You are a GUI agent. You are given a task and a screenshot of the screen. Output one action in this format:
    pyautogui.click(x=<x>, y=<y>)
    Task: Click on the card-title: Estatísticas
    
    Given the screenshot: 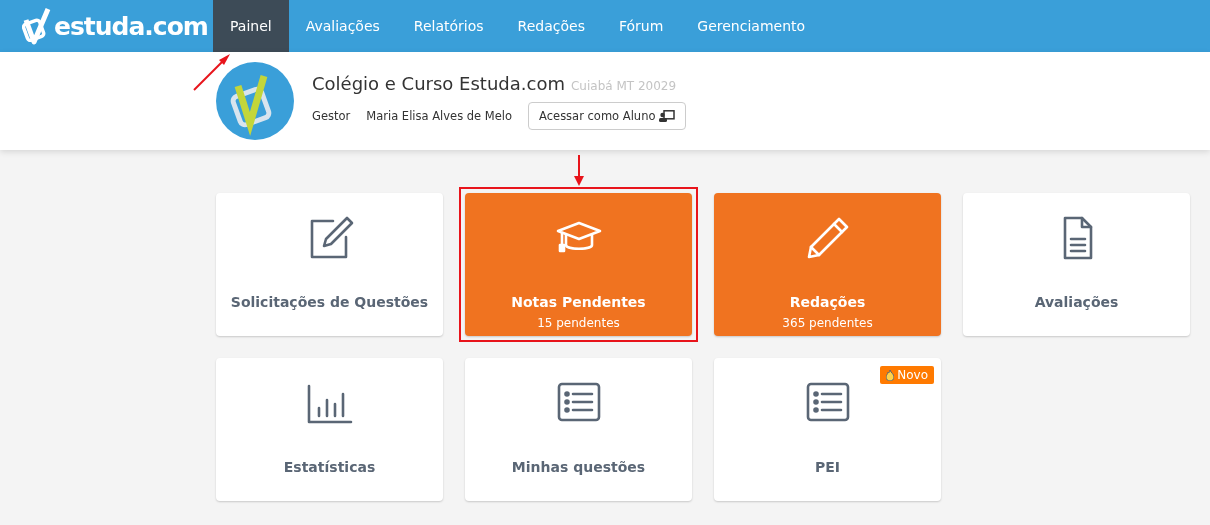 What is the action you would take?
    pyautogui.click(x=329, y=467)
    